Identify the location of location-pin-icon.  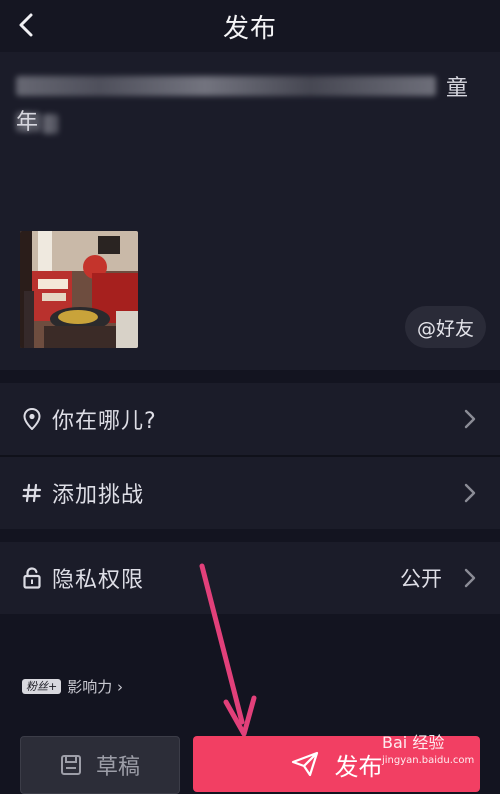
(32, 419).